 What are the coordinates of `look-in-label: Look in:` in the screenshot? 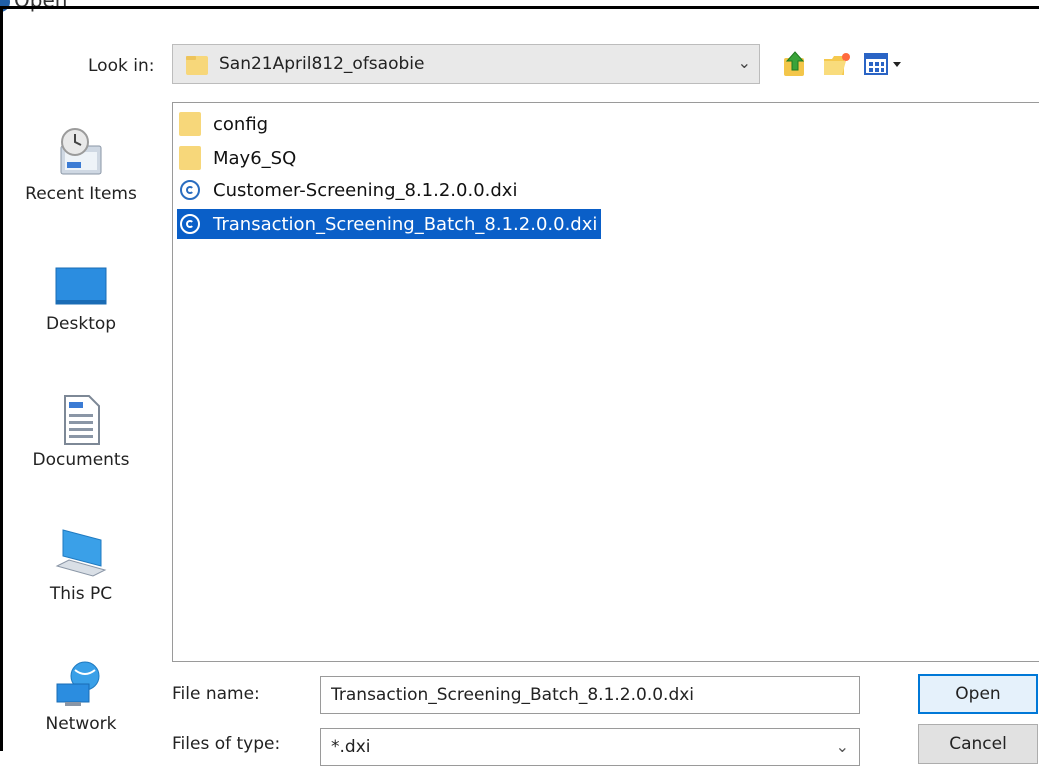 It's located at (121, 66).